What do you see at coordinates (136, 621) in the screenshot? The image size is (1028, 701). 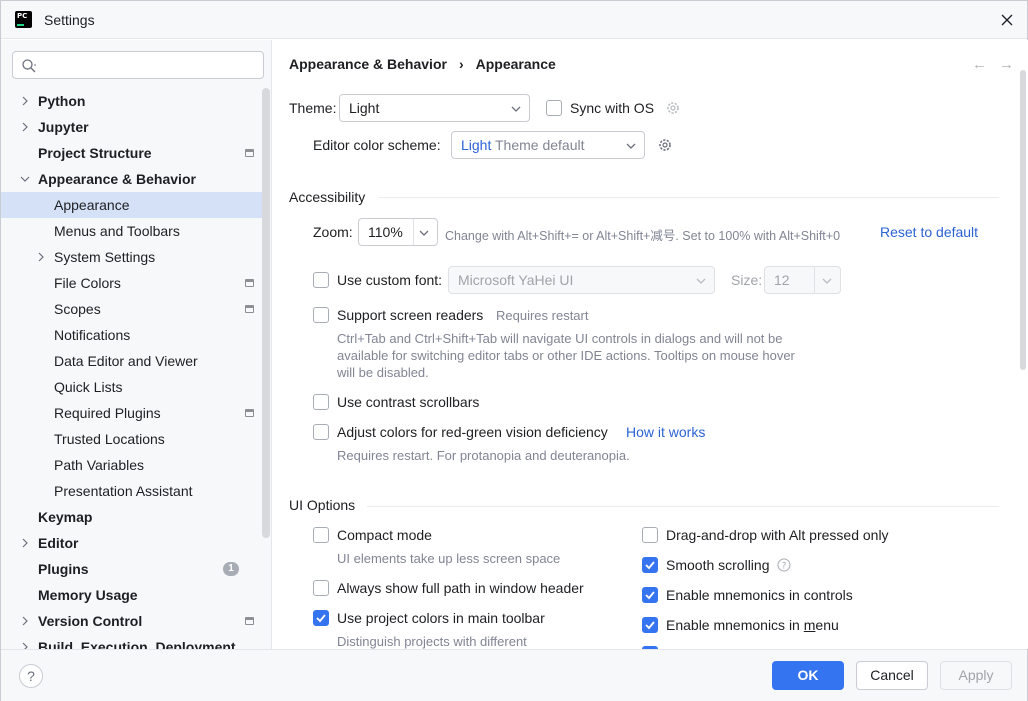 I see `sidebar-item-version-control: Version Control` at bounding box center [136, 621].